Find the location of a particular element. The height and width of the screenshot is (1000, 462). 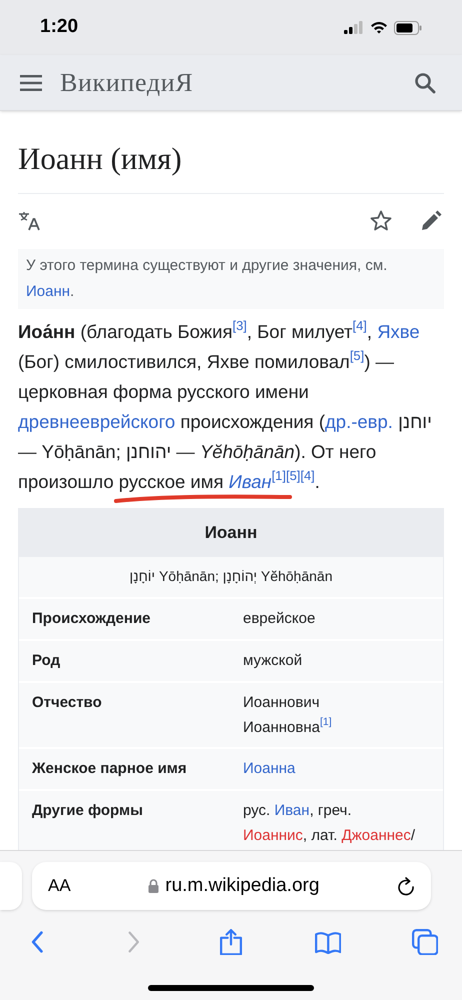

row-label: Другие формы is located at coordinates (88, 810).